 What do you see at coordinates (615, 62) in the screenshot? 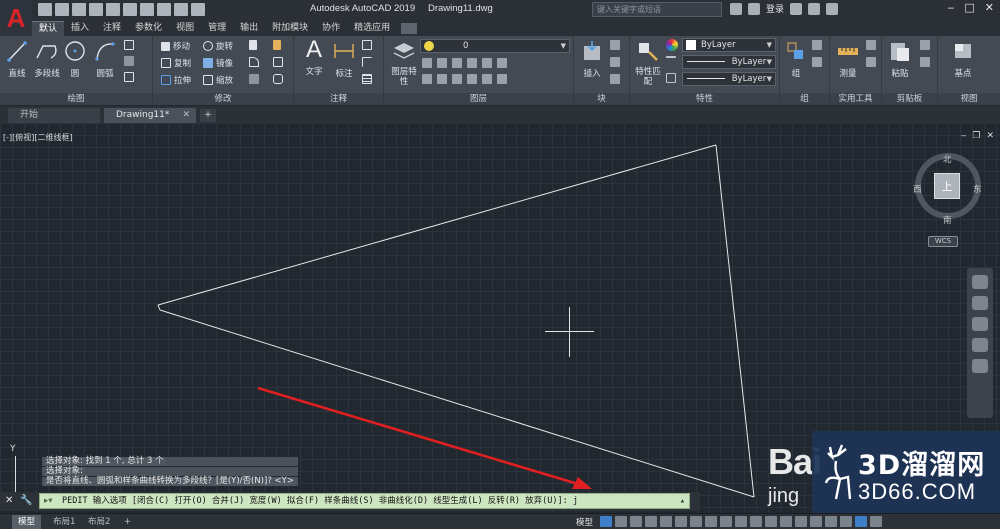
I see `edit-block-button` at bounding box center [615, 62].